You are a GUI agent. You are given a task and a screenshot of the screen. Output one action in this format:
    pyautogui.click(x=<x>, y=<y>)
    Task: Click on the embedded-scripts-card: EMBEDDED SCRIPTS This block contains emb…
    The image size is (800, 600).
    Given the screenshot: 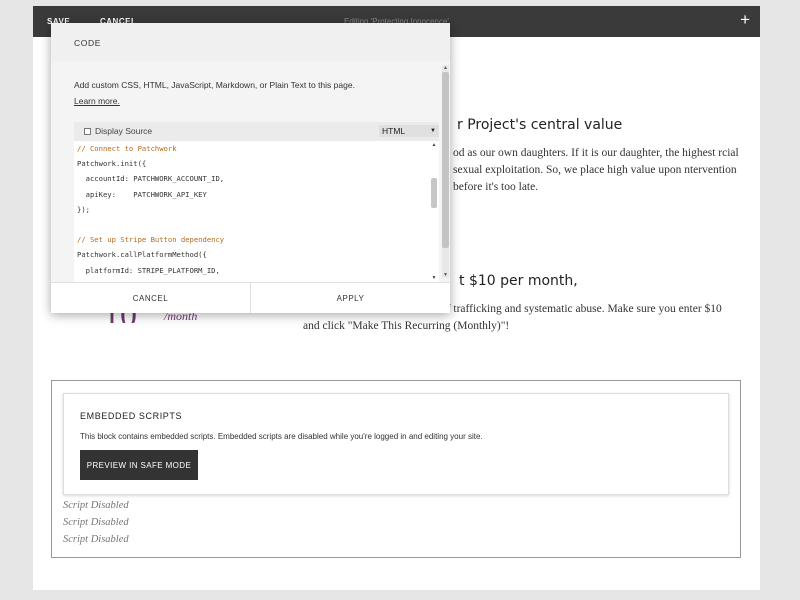 What is the action you would take?
    pyautogui.click(x=396, y=444)
    